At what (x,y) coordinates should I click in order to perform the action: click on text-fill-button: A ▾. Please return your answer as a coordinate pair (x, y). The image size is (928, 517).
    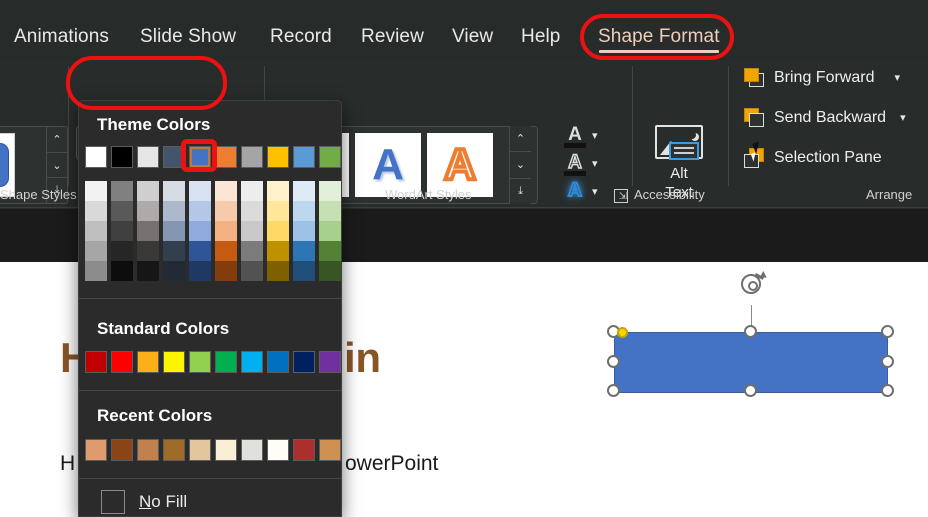
    Looking at the image, I should click on (592, 136).